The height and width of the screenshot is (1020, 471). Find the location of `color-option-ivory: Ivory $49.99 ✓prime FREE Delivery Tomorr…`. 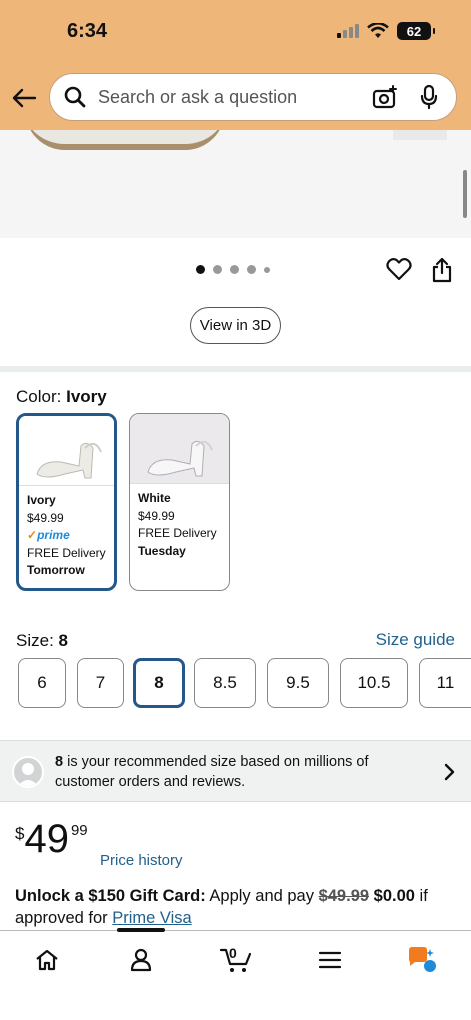

color-option-ivory: Ivory $49.99 ✓prime FREE Delivery Tomorr… is located at coordinates (66, 502).